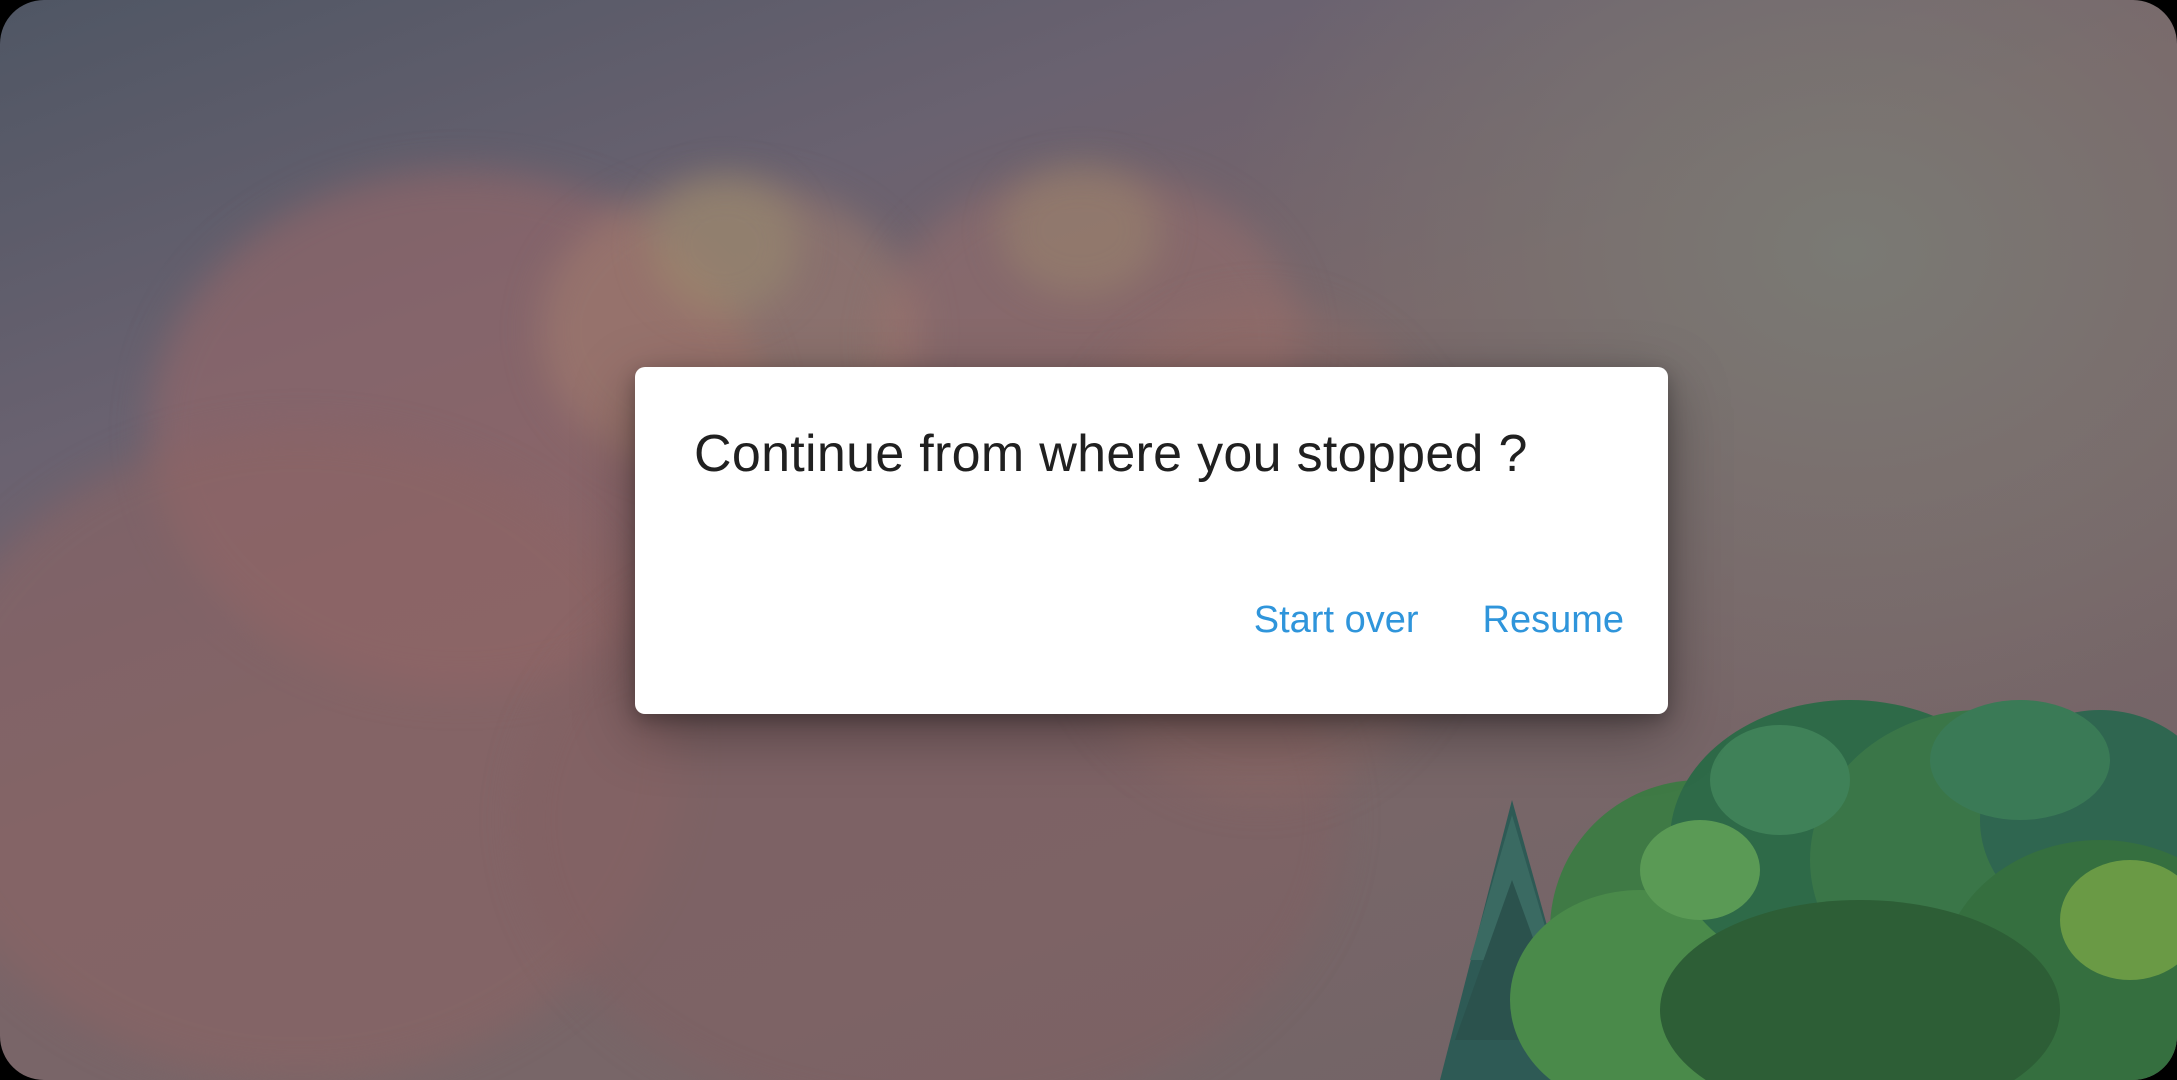  Describe the element at coordinates (1336, 620) in the screenshot. I see `start-over-button: Start over` at that location.